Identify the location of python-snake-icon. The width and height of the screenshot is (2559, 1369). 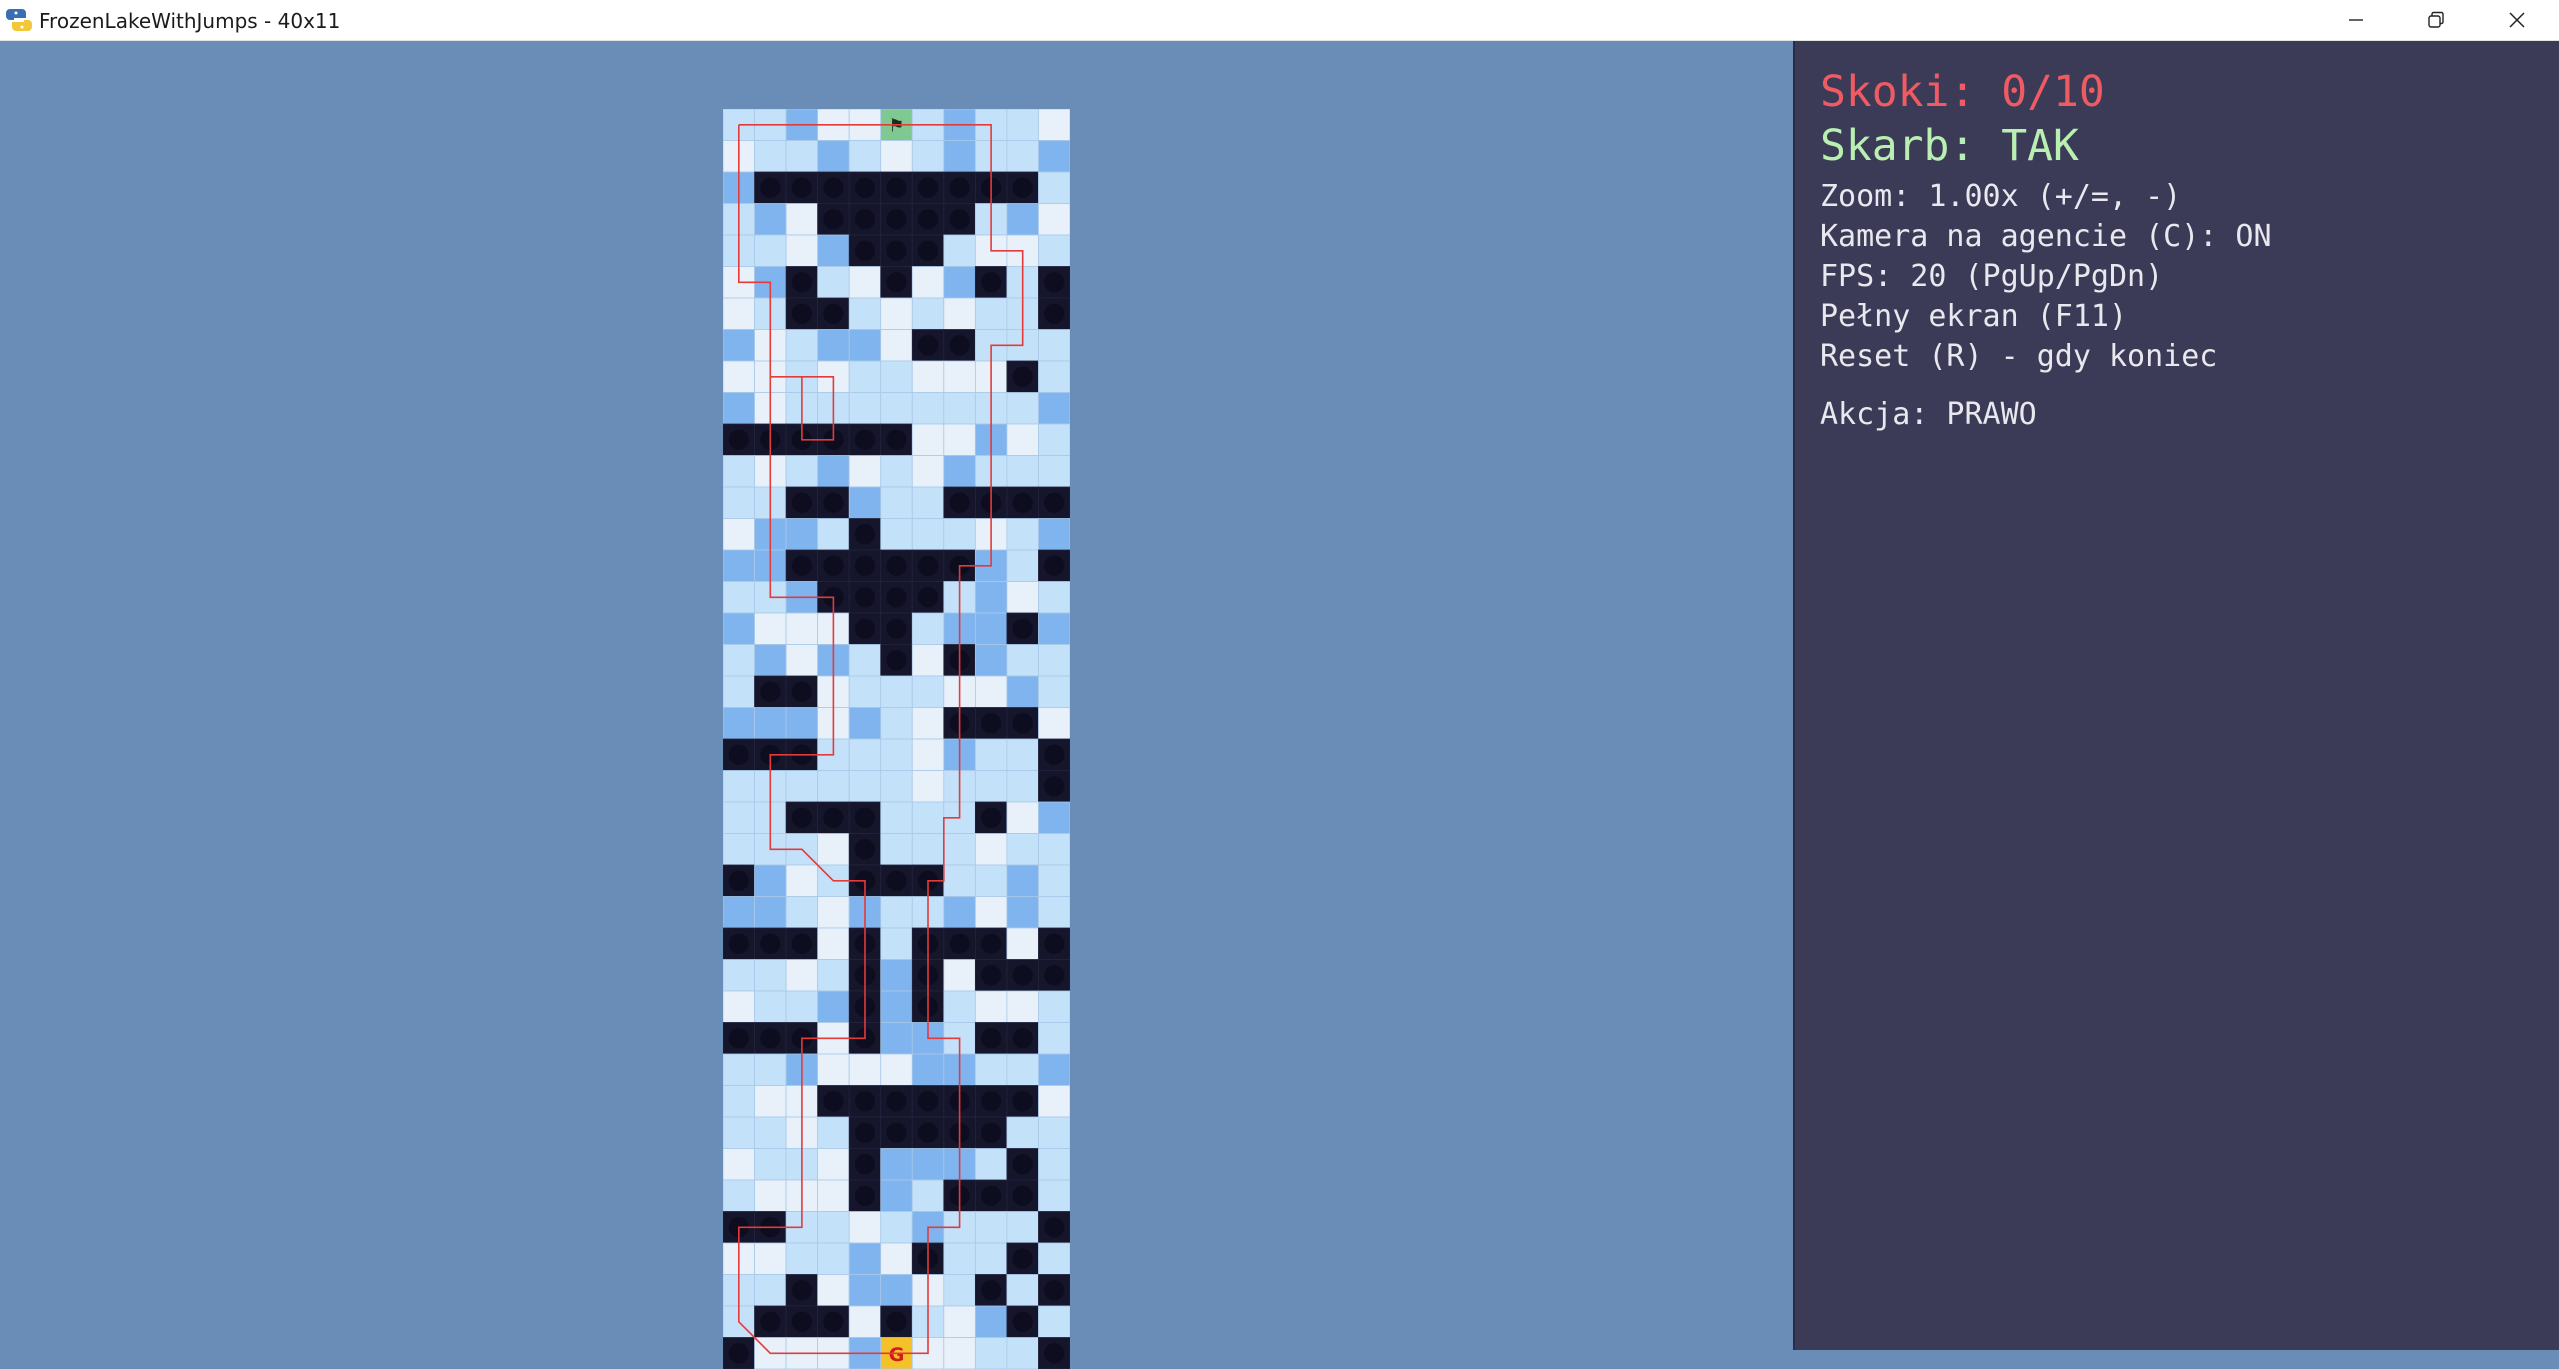
(19, 20).